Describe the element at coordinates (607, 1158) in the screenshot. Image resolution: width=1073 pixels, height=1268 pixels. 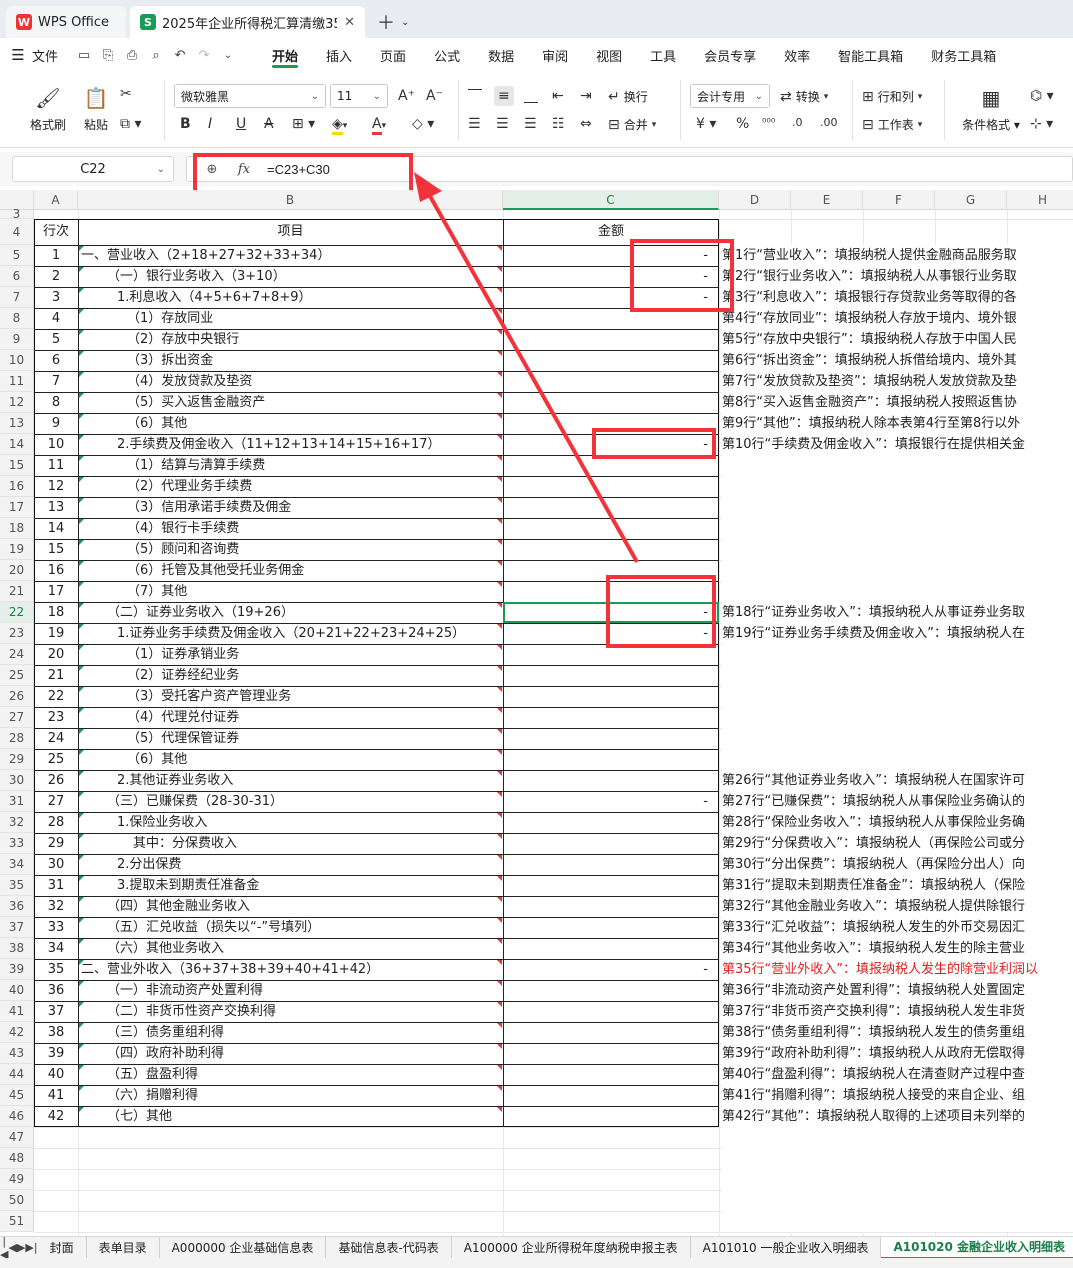
I see `cell-c` at that location.